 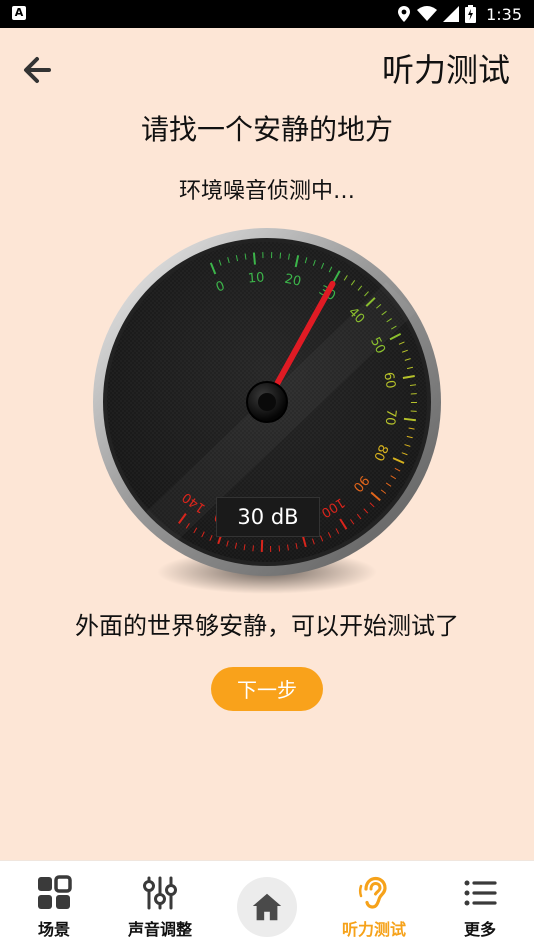 What do you see at coordinates (267, 689) in the screenshot?
I see `next-button: 下一步` at bounding box center [267, 689].